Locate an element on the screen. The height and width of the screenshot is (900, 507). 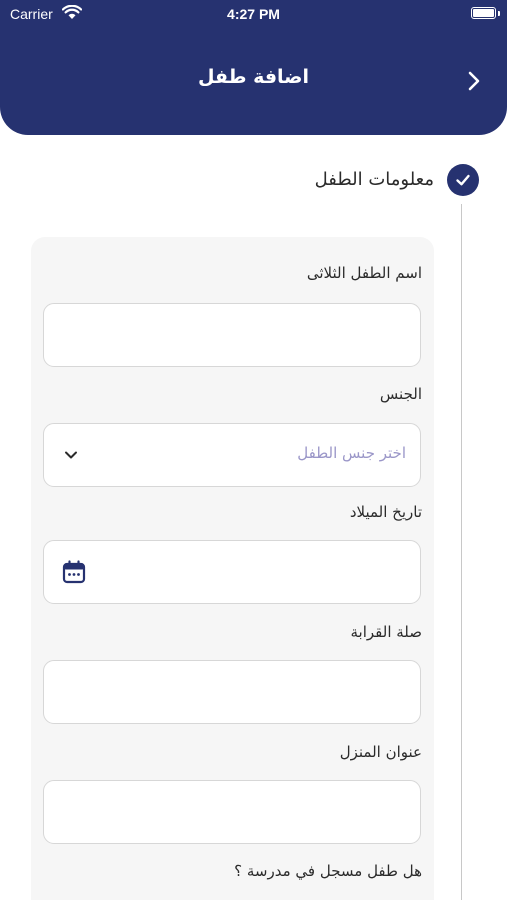
address-input is located at coordinates (232, 812).